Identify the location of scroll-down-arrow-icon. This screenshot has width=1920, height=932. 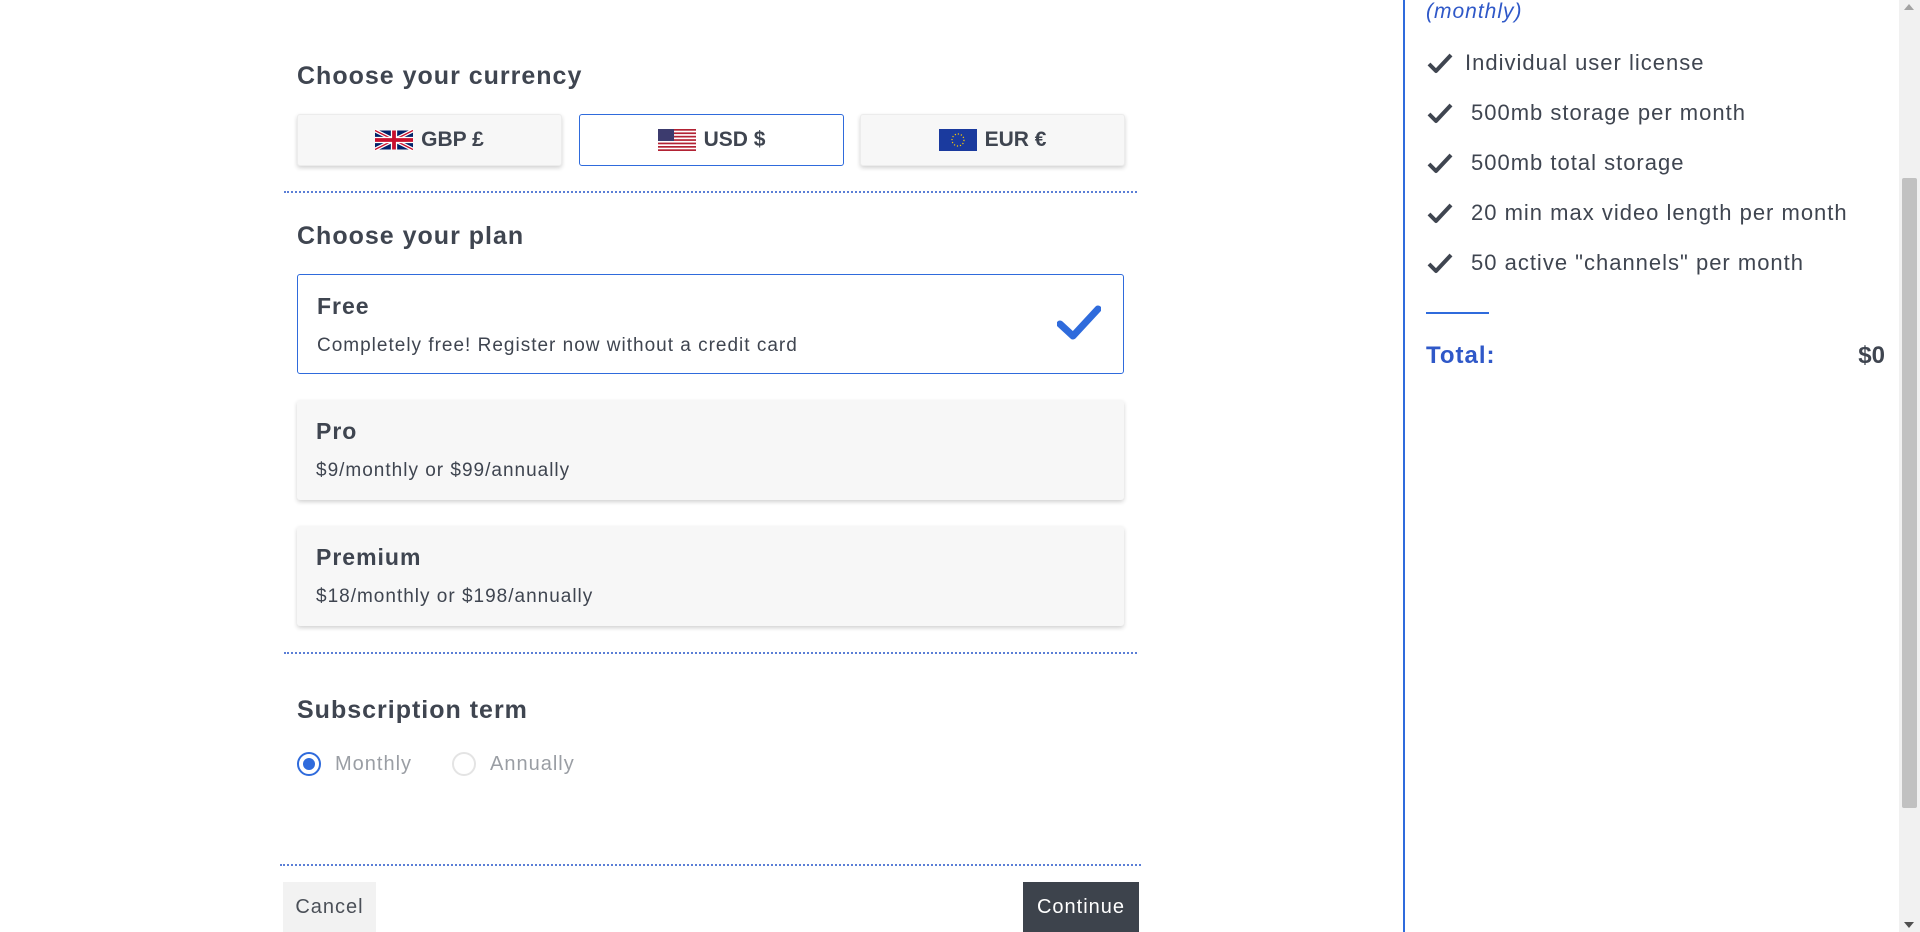
(1909, 925).